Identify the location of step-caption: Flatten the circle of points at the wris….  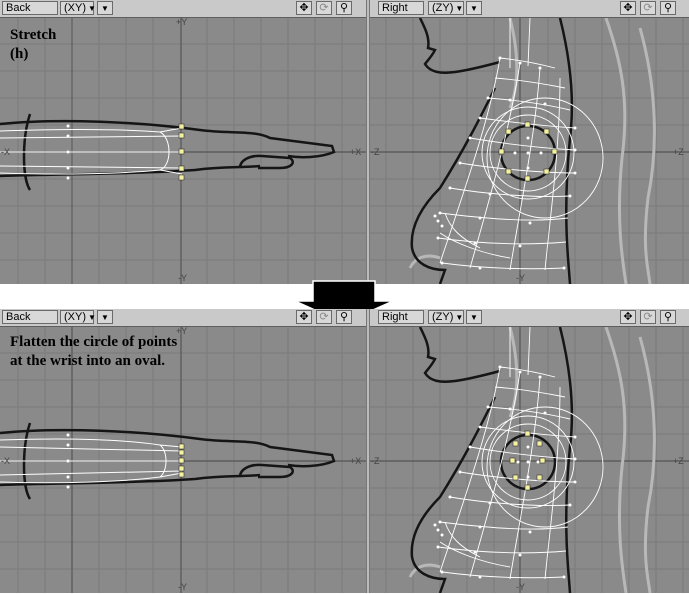
(93, 352).